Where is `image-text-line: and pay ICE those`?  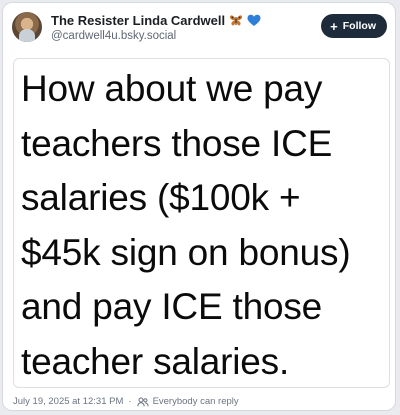
image-text-line: and pay ICE those is located at coordinates (172, 306).